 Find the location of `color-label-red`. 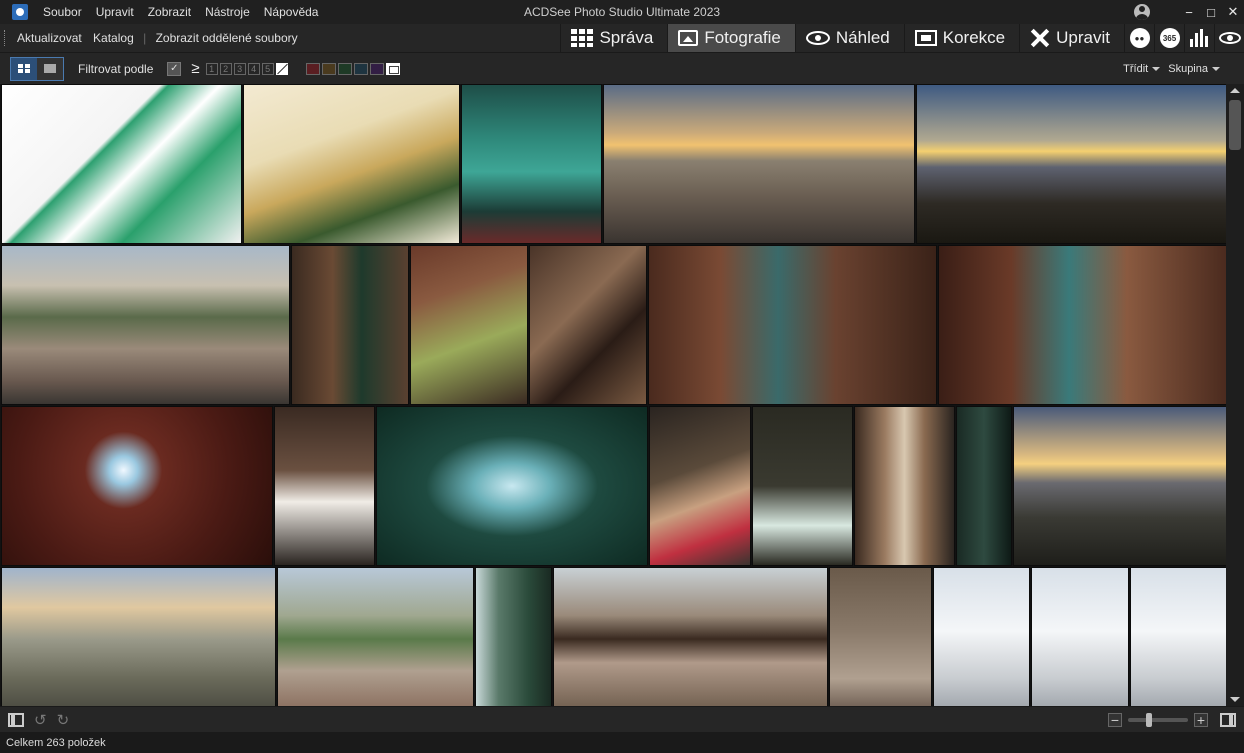

color-label-red is located at coordinates (312, 68).